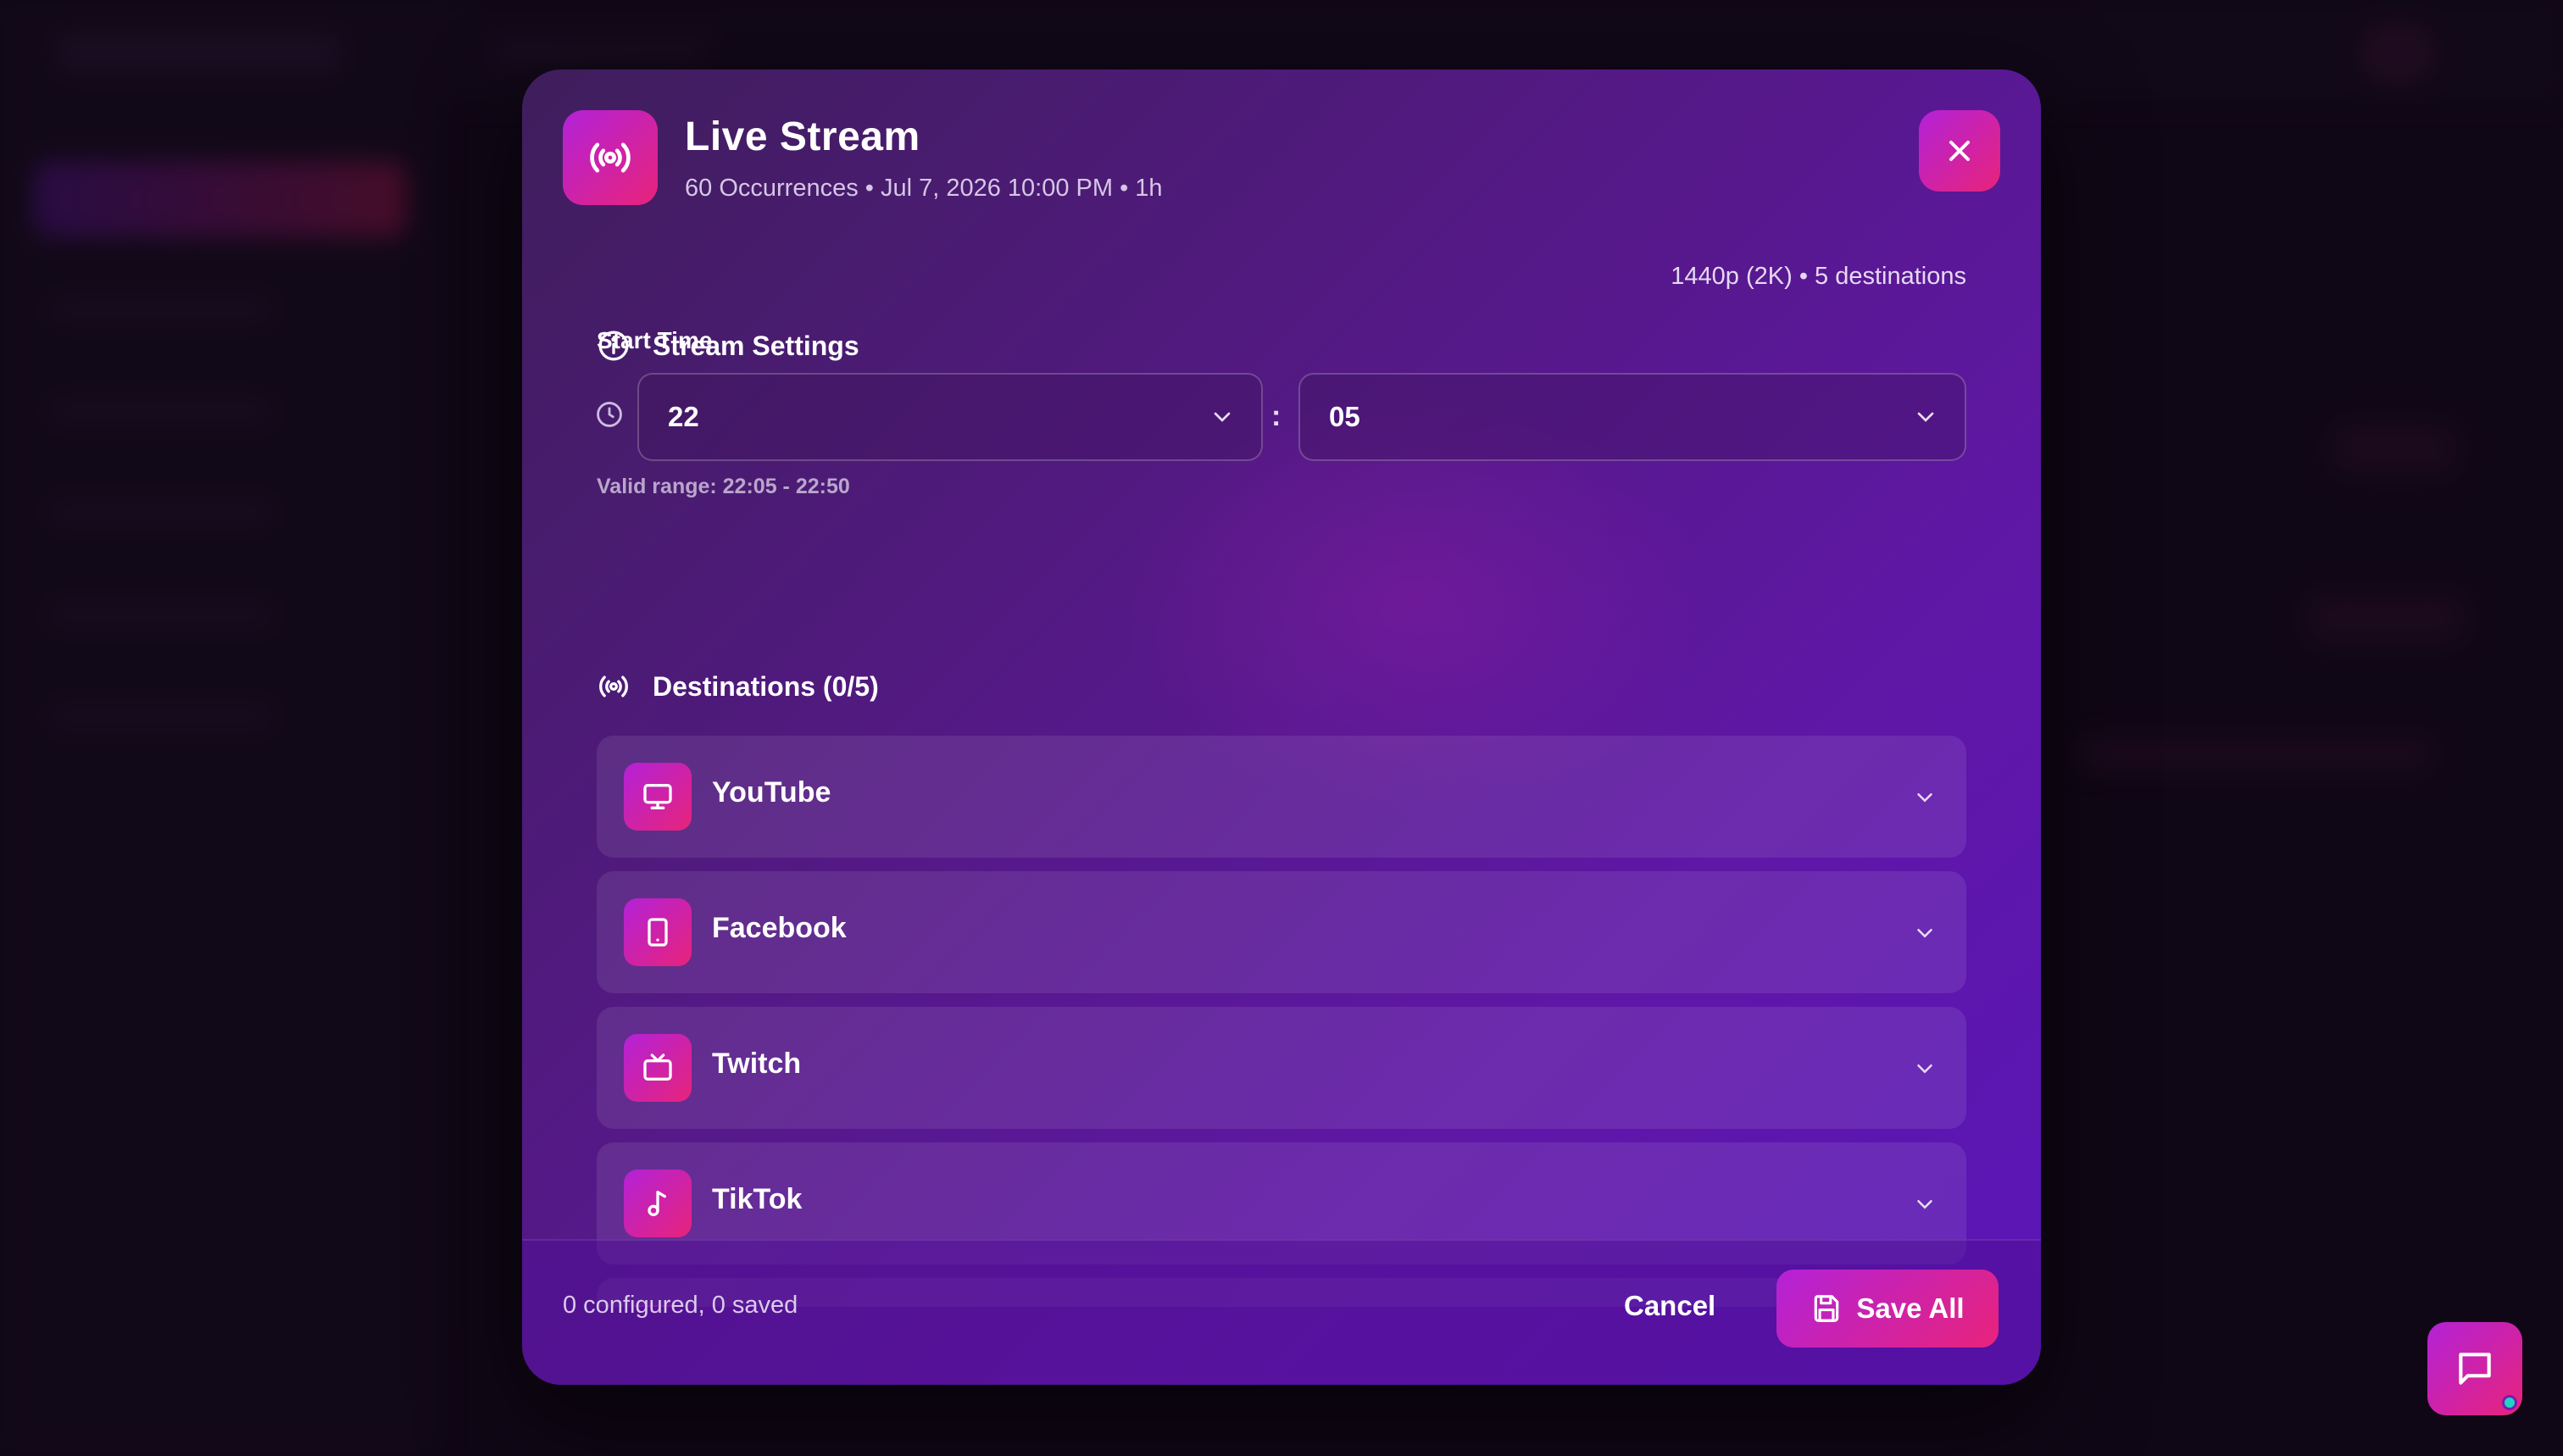  What do you see at coordinates (1632, 417) in the screenshot?
I see `minute-select: 05` at bounding box center [1632, 417].